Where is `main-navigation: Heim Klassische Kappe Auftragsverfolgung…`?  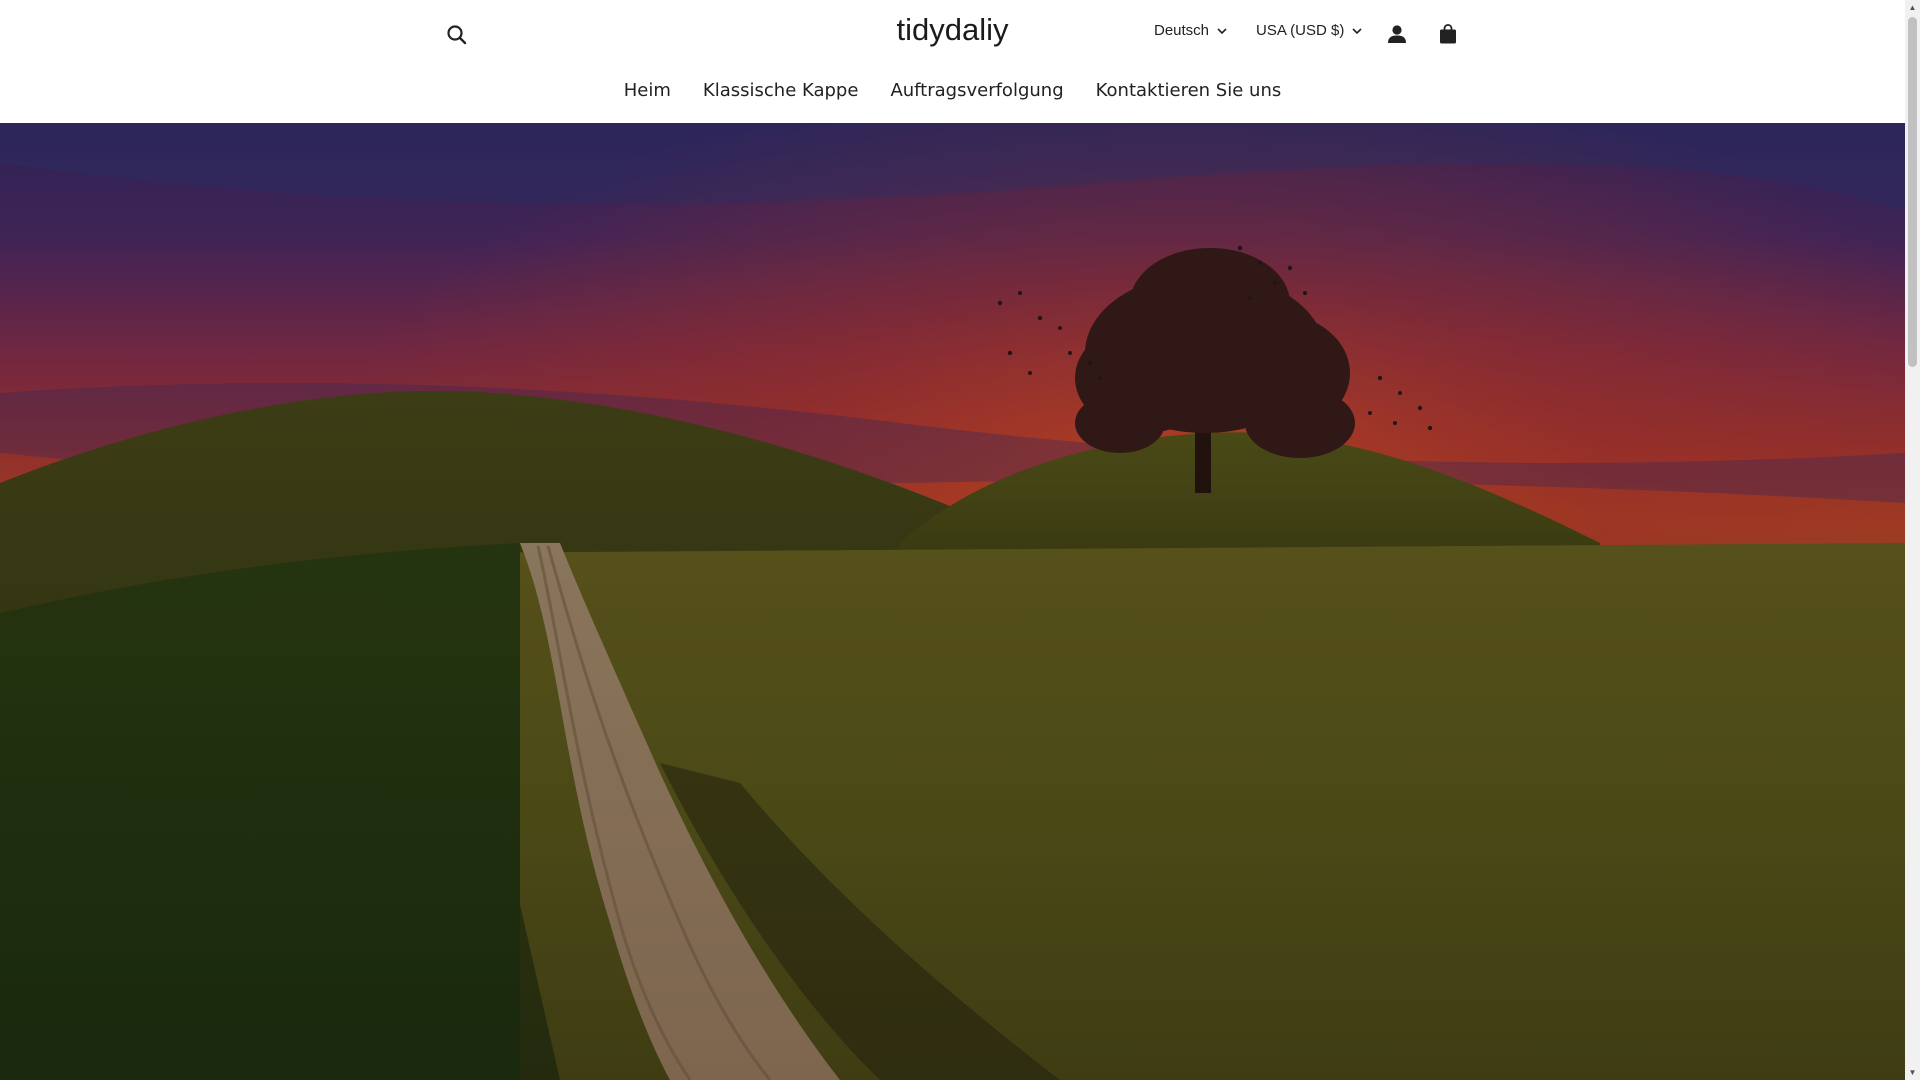 main-navigation: Heim Klassische Kappe Auftragsverfolgung… is located at coordinates (952, 90).